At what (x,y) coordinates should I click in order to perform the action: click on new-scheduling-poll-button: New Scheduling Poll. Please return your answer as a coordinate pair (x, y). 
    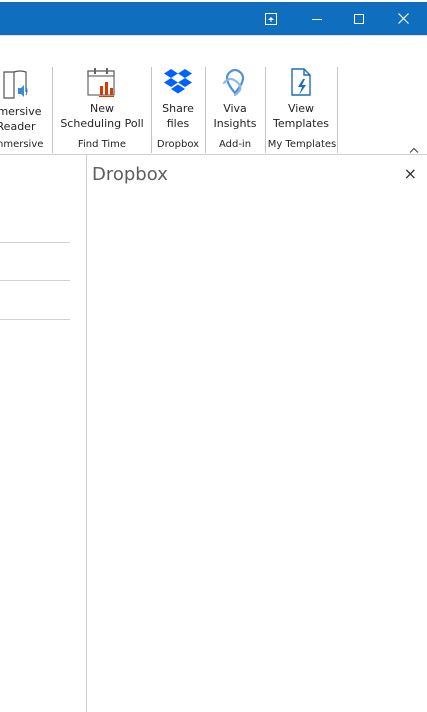
    Looking at the image, I should click on (102, 98).